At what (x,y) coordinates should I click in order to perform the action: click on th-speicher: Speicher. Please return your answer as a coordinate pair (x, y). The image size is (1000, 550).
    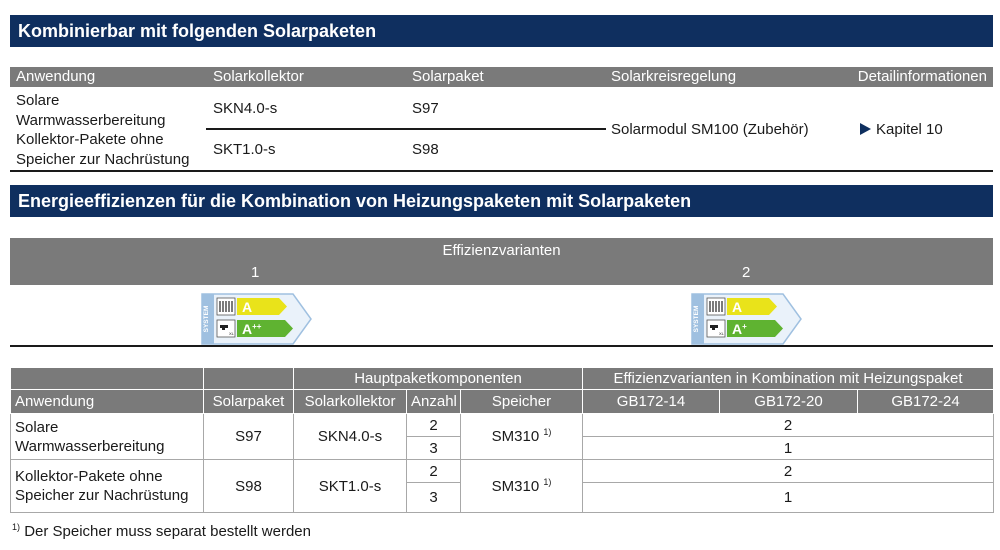
    Looking at the image, I should click on (521, 401).